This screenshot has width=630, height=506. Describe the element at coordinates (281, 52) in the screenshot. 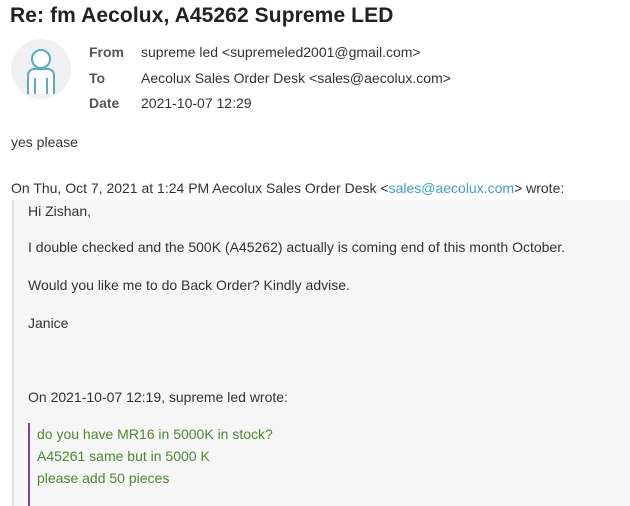

I see `from-value: supreme led <supremeled2001@gmail.com>` at that location.